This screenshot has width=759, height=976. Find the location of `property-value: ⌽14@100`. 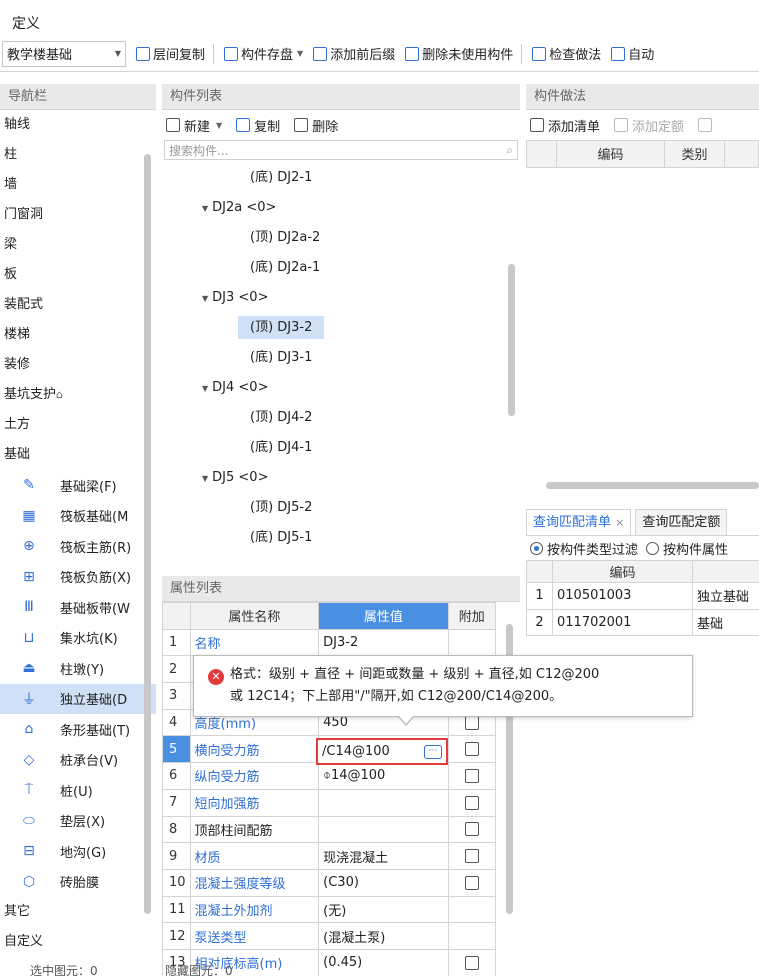

property-value: ⌽14@100 is located at coordinates (383, 776).